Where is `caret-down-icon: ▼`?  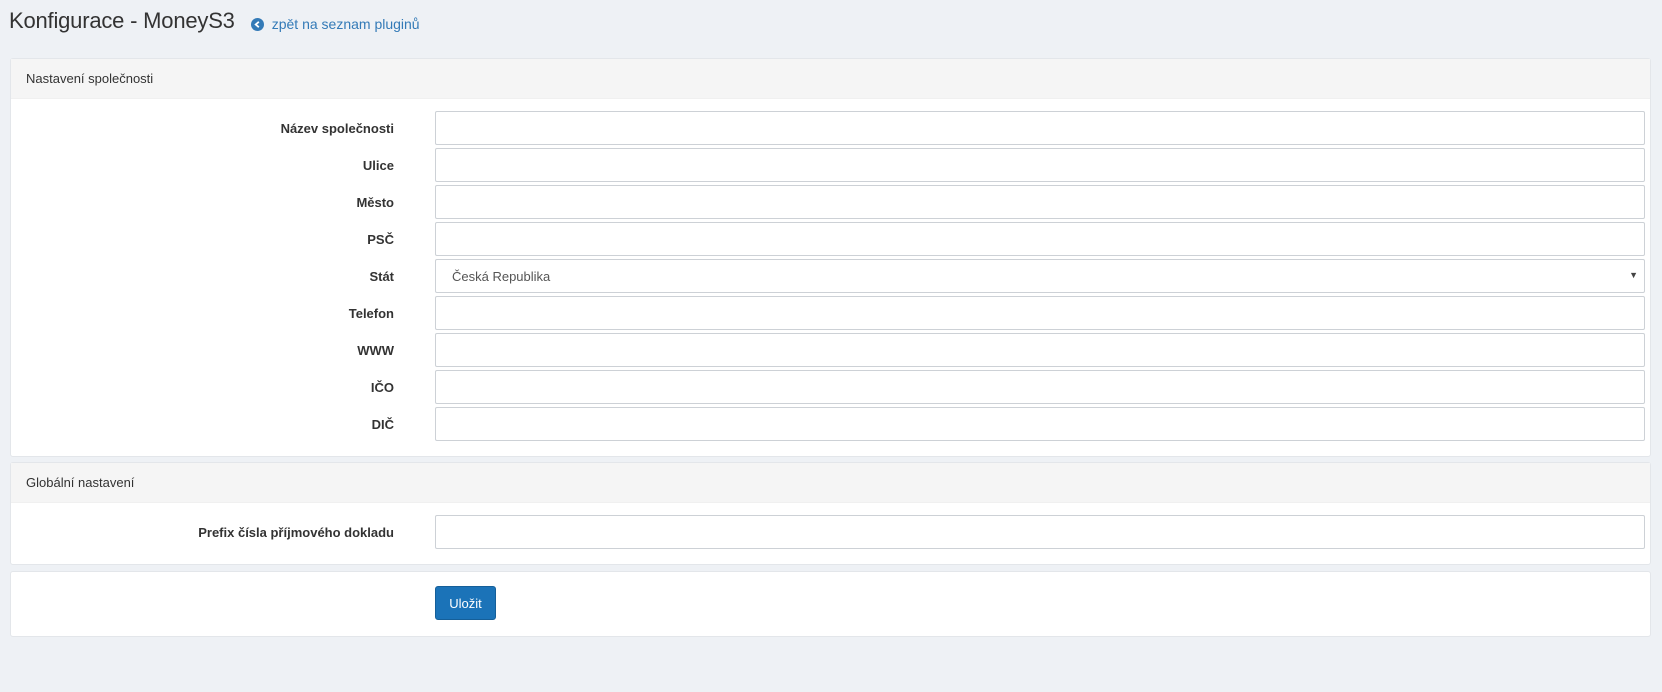 caret-down-icon: ▼ is located at coordinates (1633, 275).